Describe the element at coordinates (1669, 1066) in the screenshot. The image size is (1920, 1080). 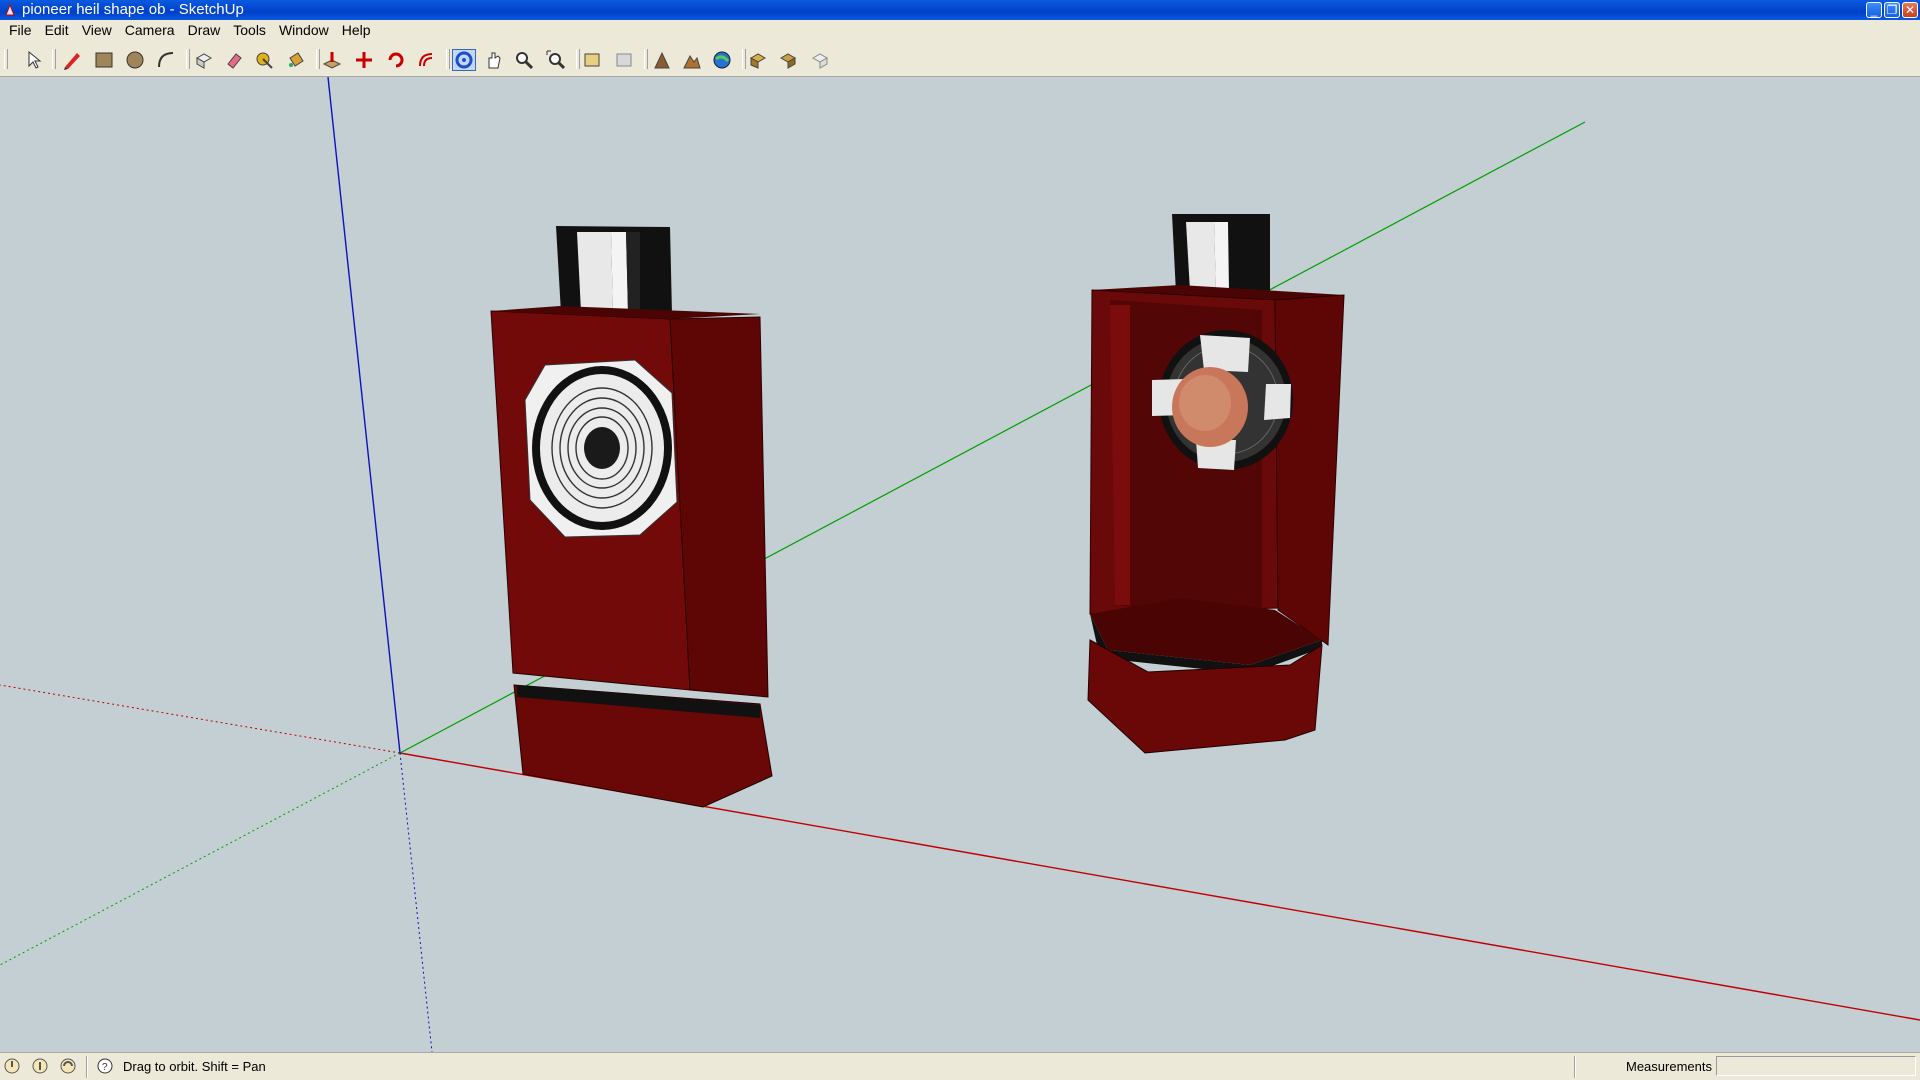
I see `measurements-label: Measurements` at that location.